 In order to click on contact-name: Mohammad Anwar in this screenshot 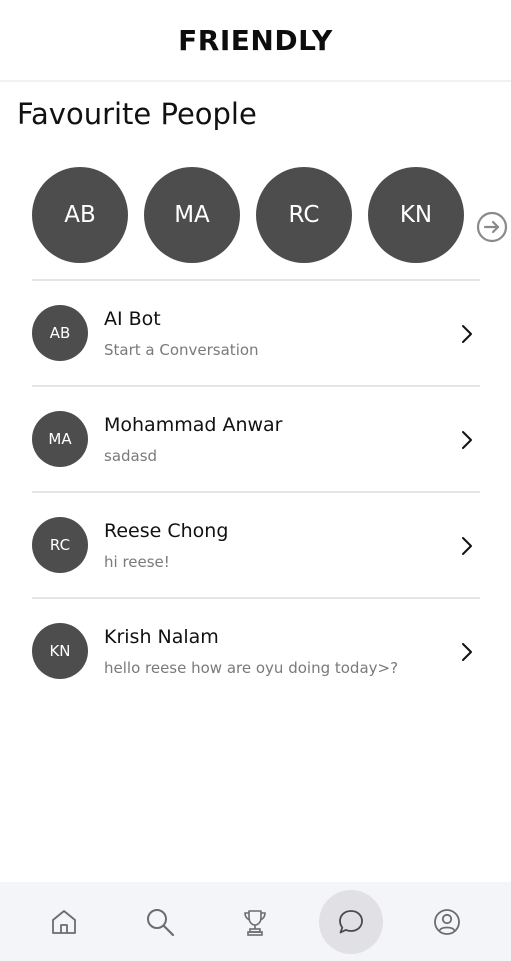, I will do `click(193, 425)`.